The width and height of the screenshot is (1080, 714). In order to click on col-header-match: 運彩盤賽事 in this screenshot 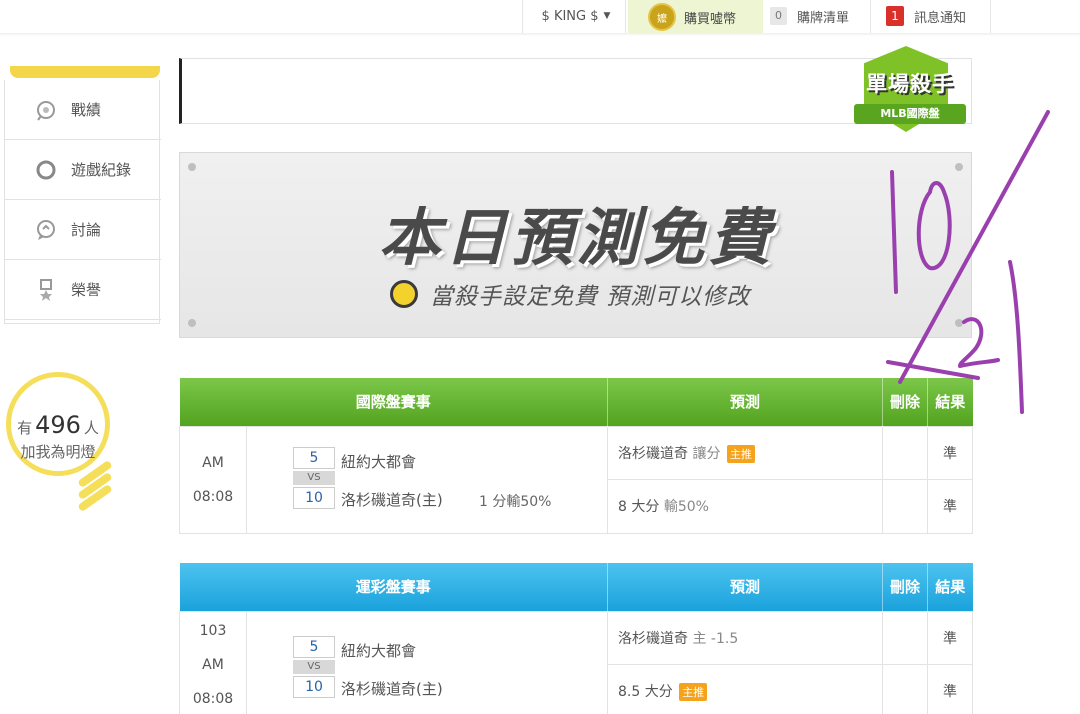, I will do `click(393, 587)`.